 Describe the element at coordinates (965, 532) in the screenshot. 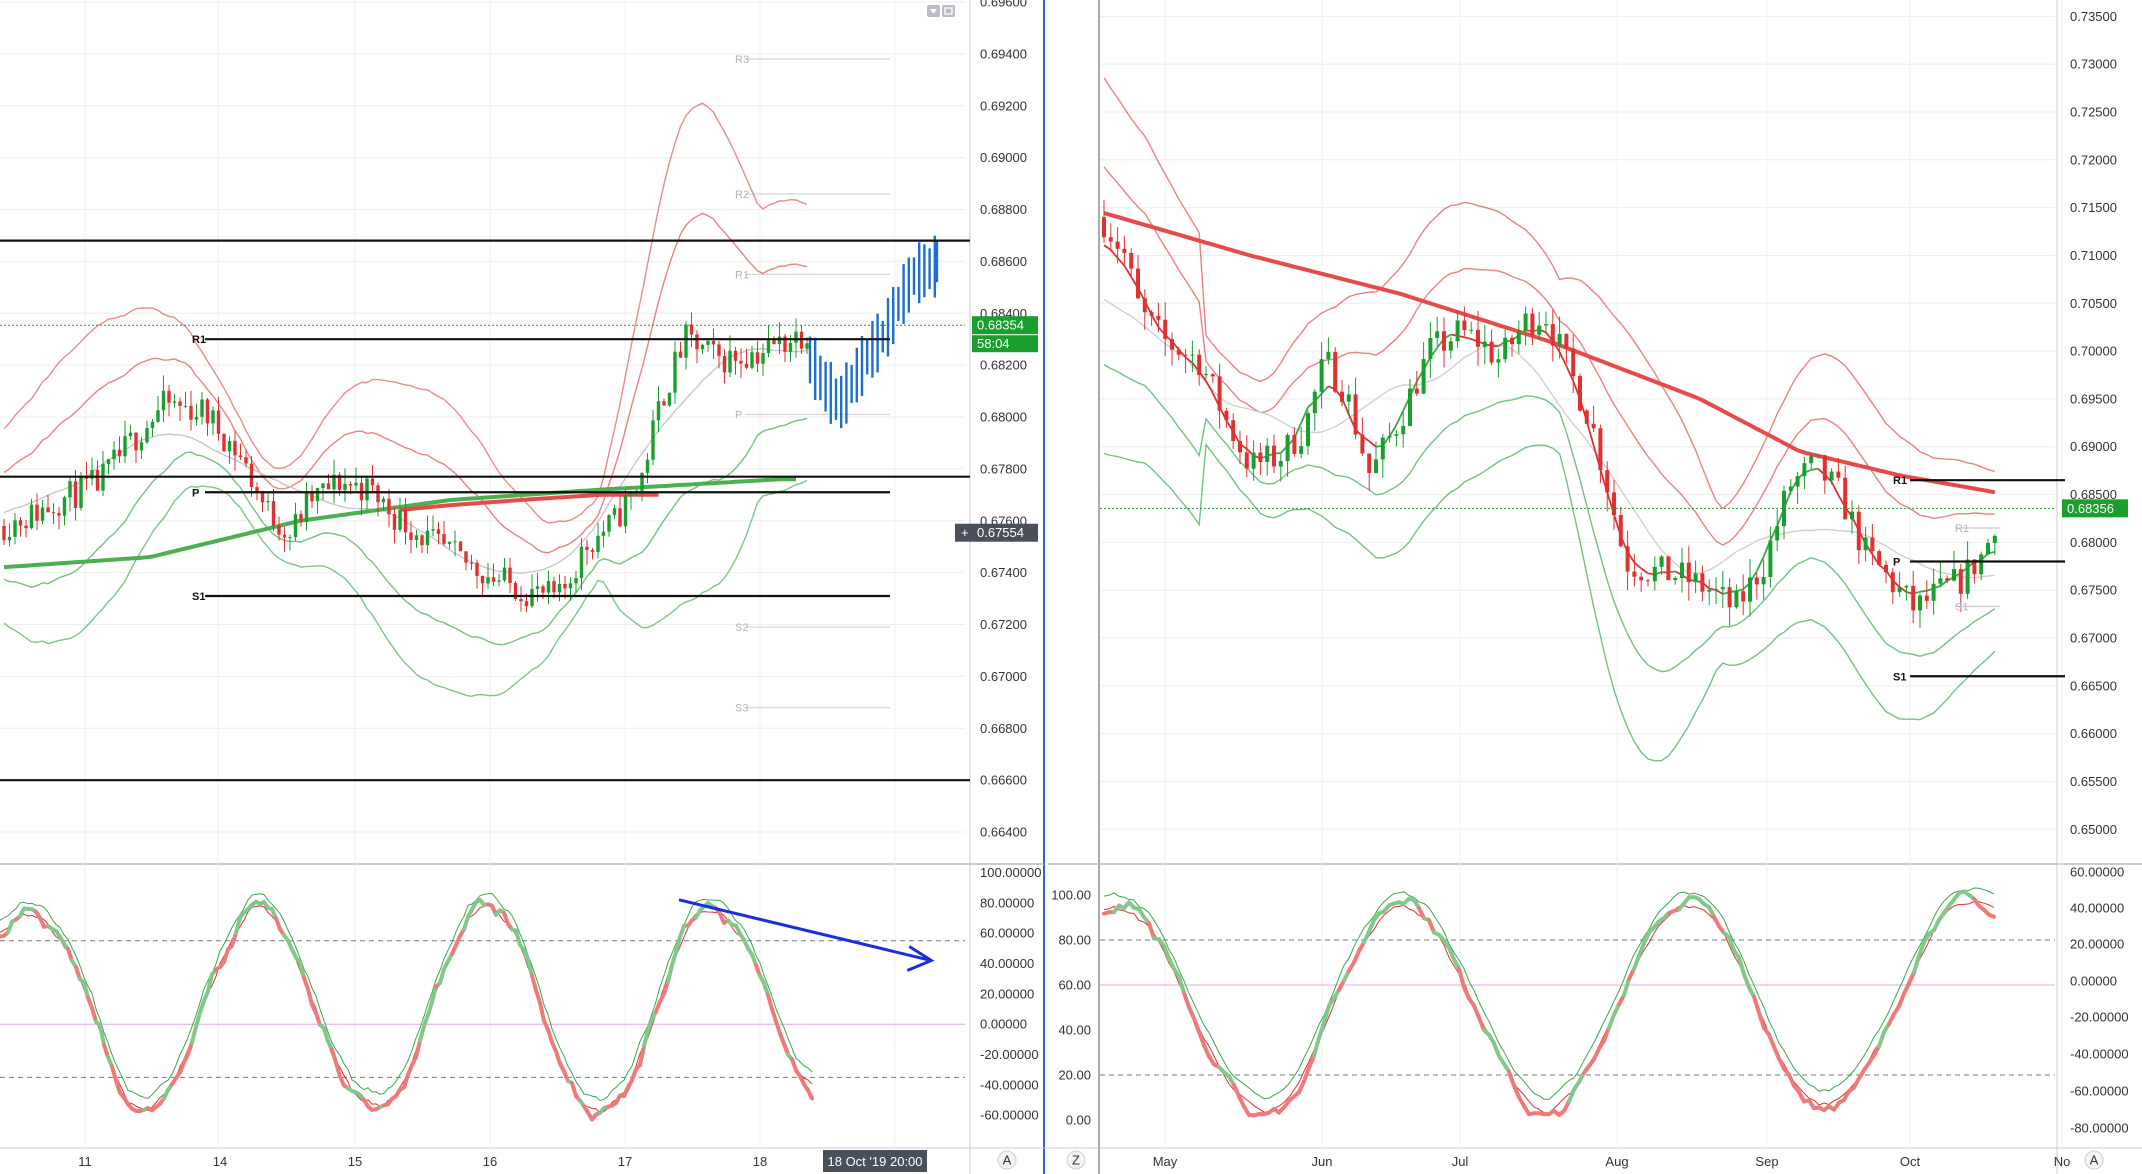

I see `crosshair-plus-icon: +` at that location.